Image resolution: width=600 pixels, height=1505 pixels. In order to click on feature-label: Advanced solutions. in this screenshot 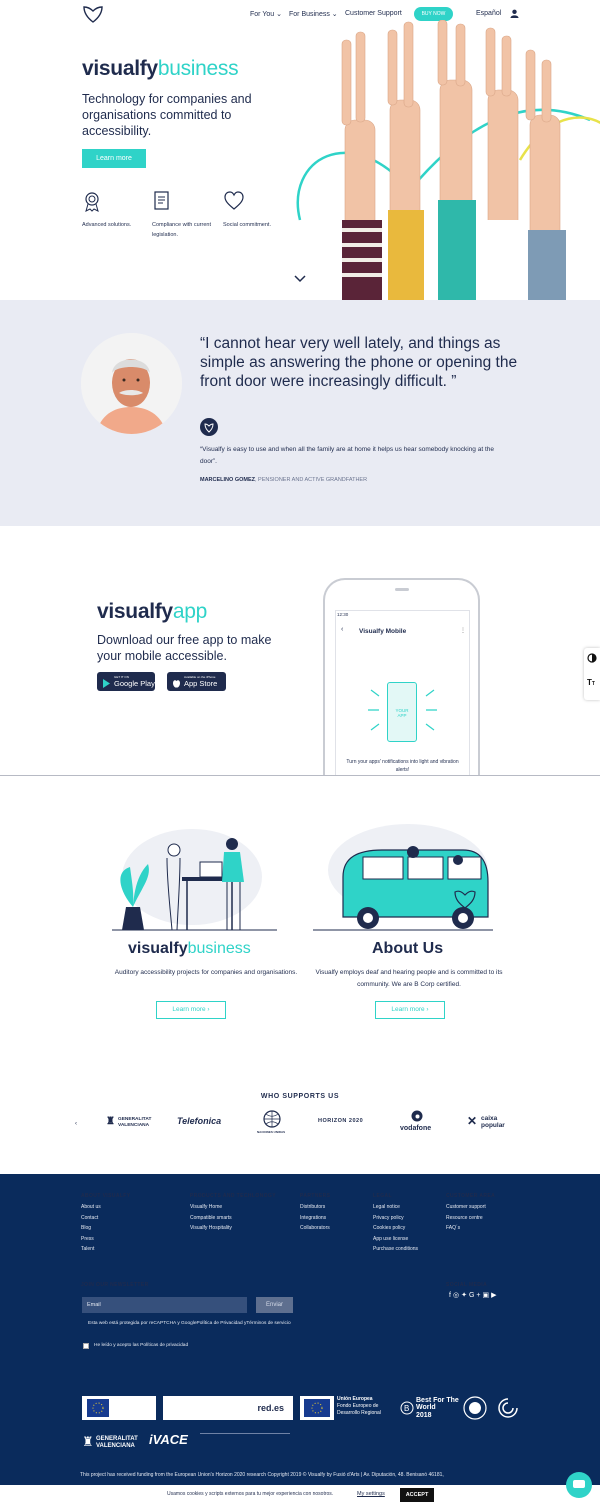, I will do `click(107, 225)`.